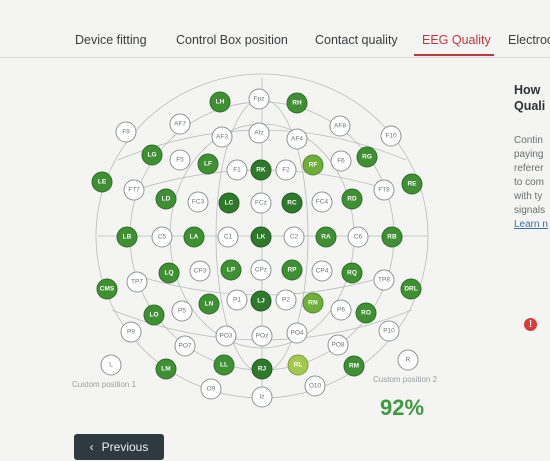 The width and height of the screenshot is (550, 461). What do you see at coordinates (208, 164) in the screenshot?
I see `electrode-LF: LF` at bounding box center [208, 164].